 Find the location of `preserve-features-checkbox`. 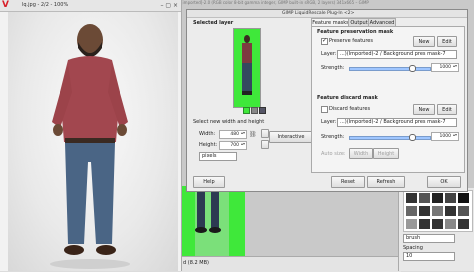

preserve-features-checkbox is located at coordinates (324, 41).